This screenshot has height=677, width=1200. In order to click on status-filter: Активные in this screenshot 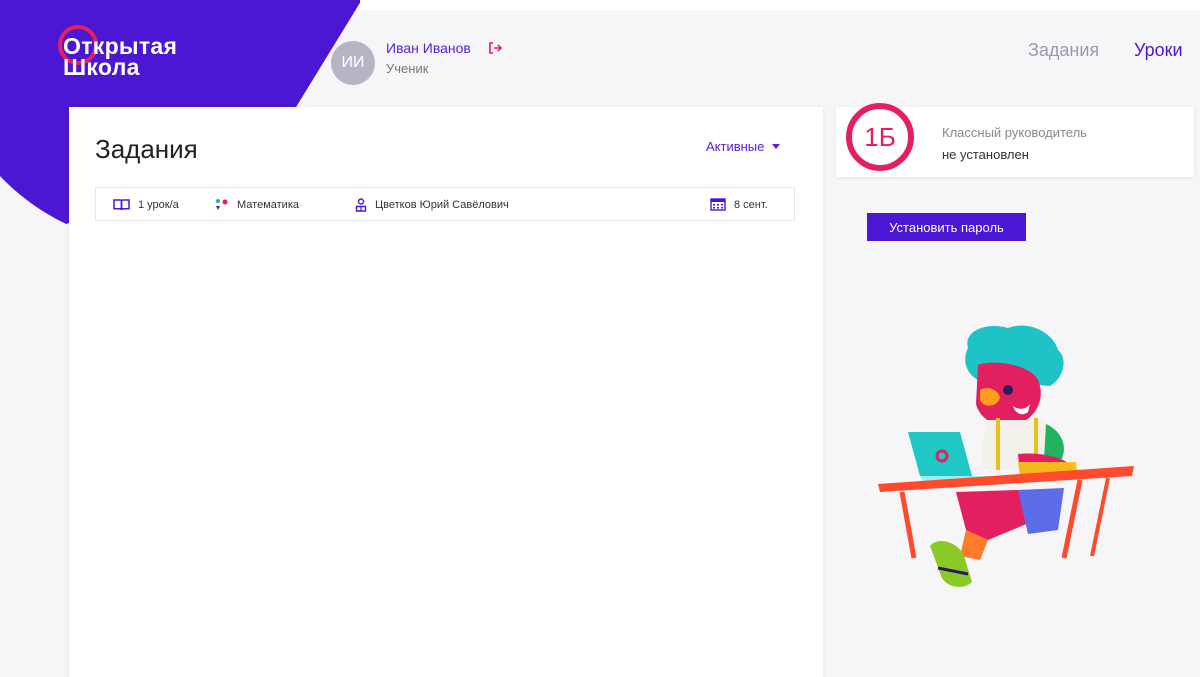, I will do `click(743, 146)`.